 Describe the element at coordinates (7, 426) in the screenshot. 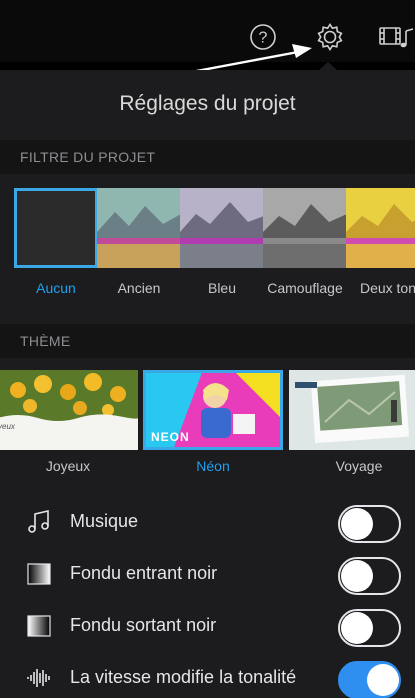

I see `theme-overlay-text: yeux` at that location.